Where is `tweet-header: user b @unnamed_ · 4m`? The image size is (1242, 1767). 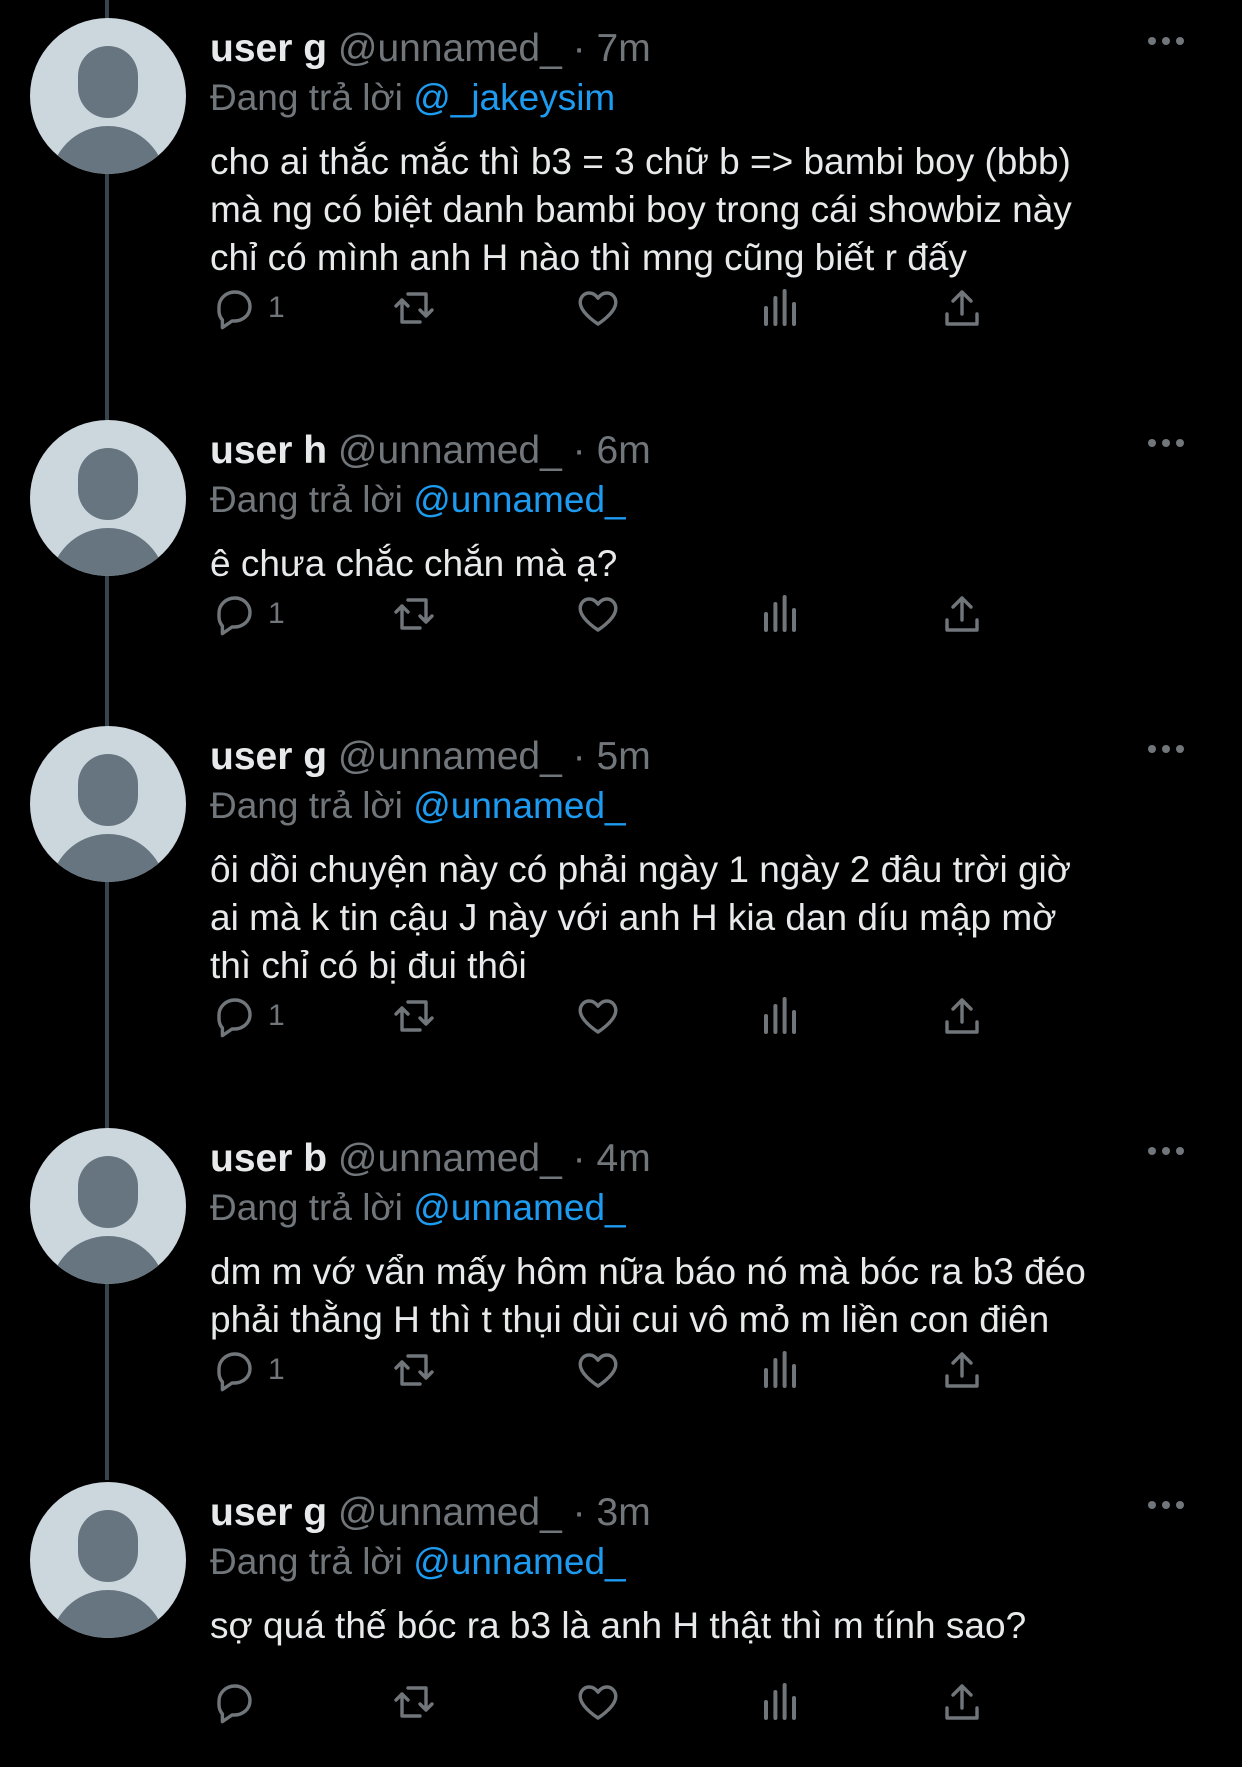
tweet-header: user b @unnamed_ · 4m is located at coordinates (430, 1159).